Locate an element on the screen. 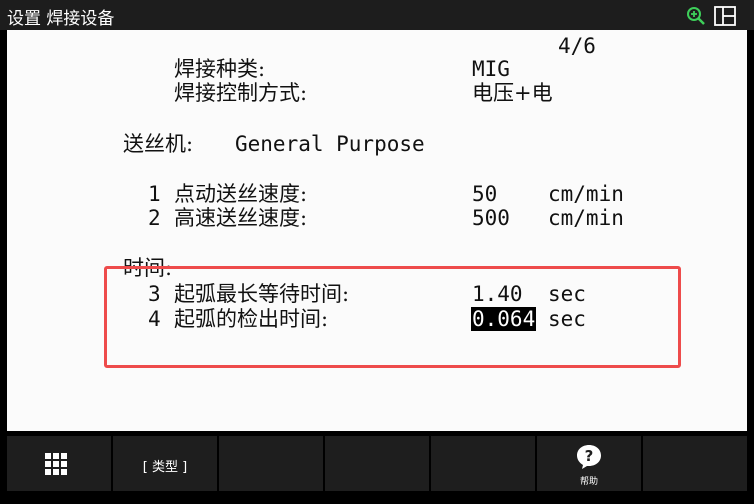 The image size is (754, 504). high-feed-speed-unit: cm/min is located at coordinates (586, 218).